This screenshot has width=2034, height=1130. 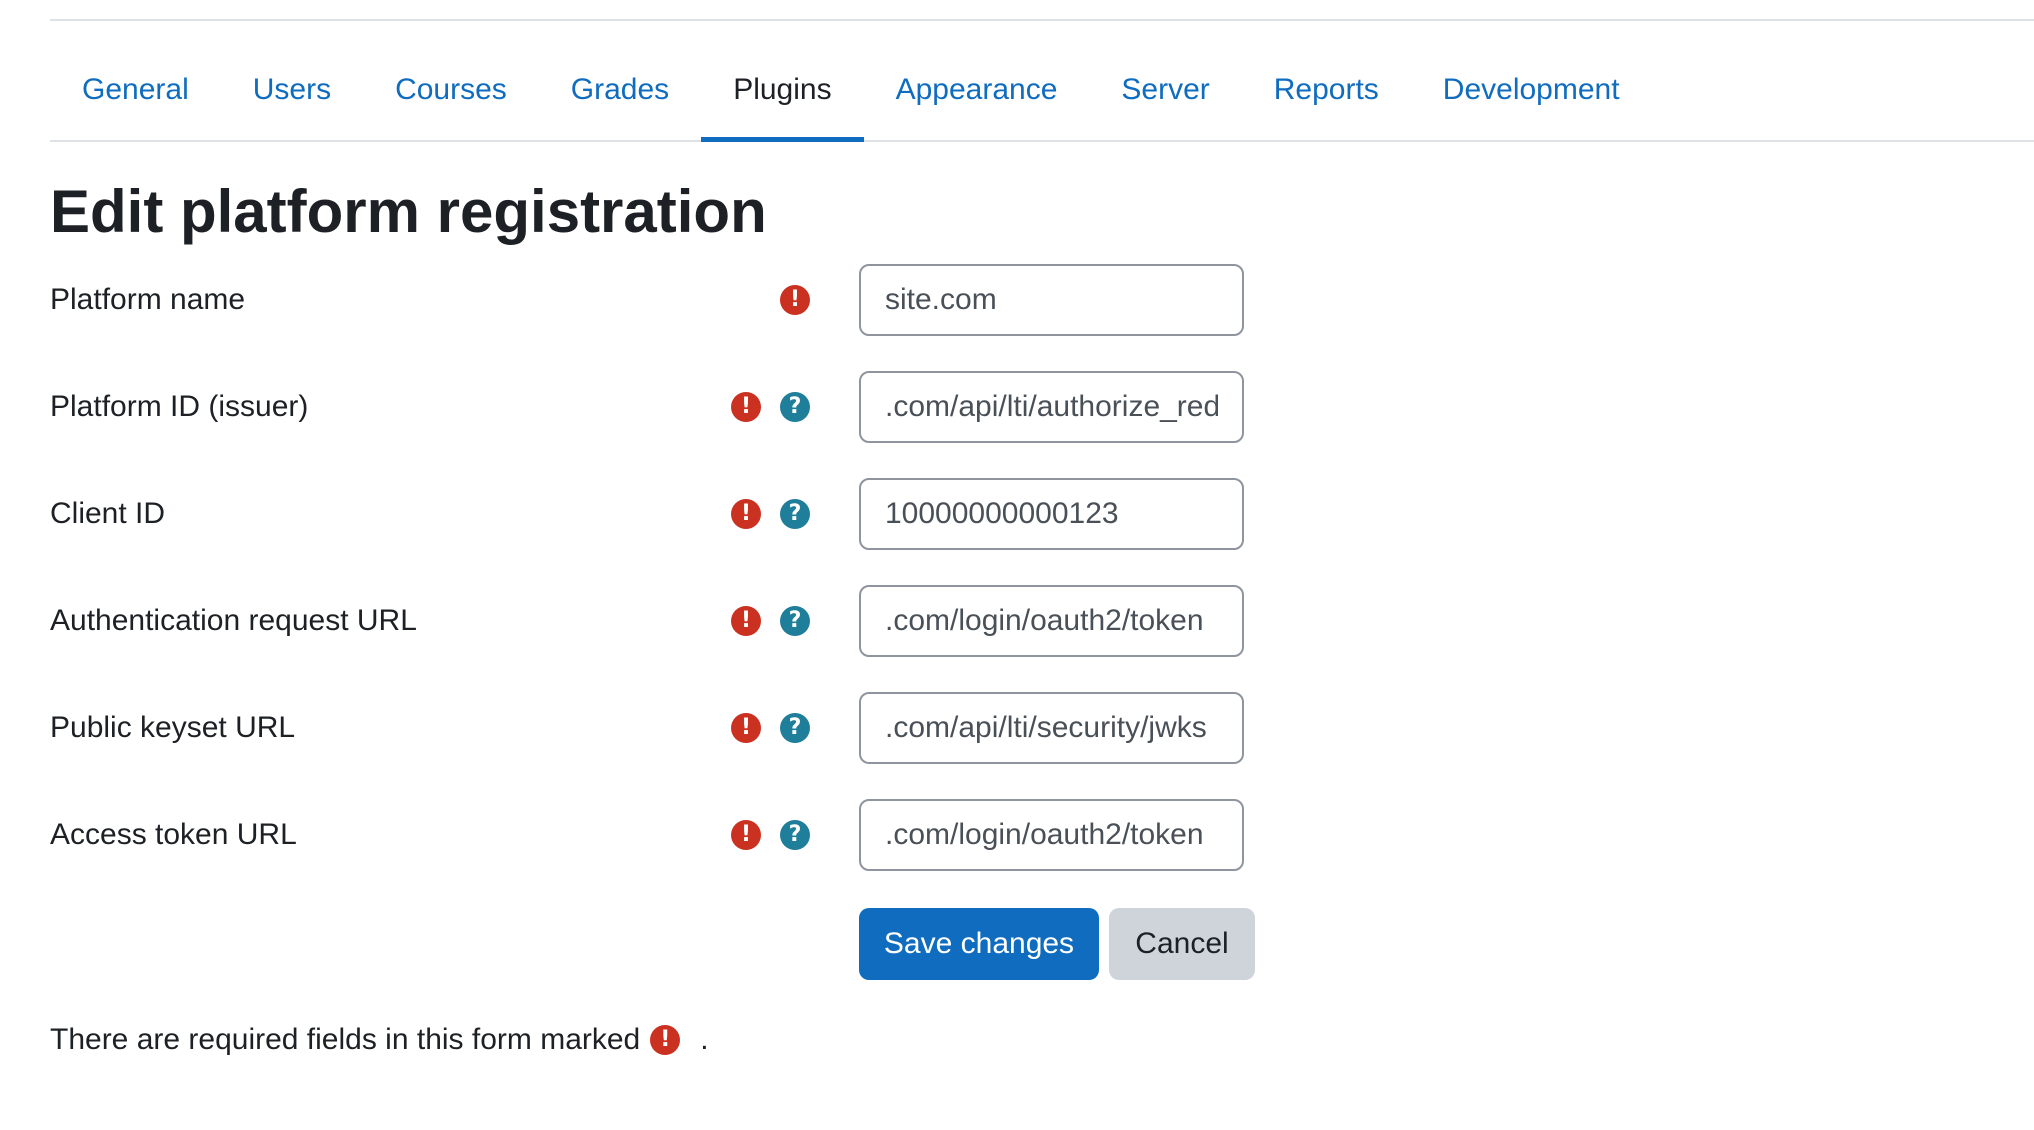 I want to click on cancel-button: Cancel, so click(x=1182, y=944).